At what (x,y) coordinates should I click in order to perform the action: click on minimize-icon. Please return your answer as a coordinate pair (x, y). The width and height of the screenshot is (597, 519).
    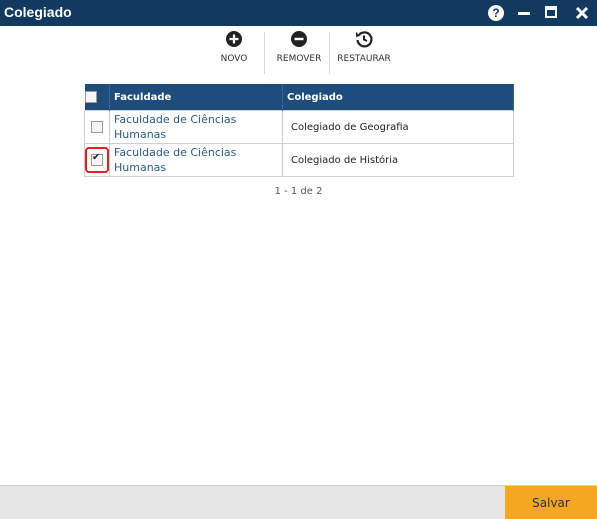
    Looking at the image, I should click on (524, 13).